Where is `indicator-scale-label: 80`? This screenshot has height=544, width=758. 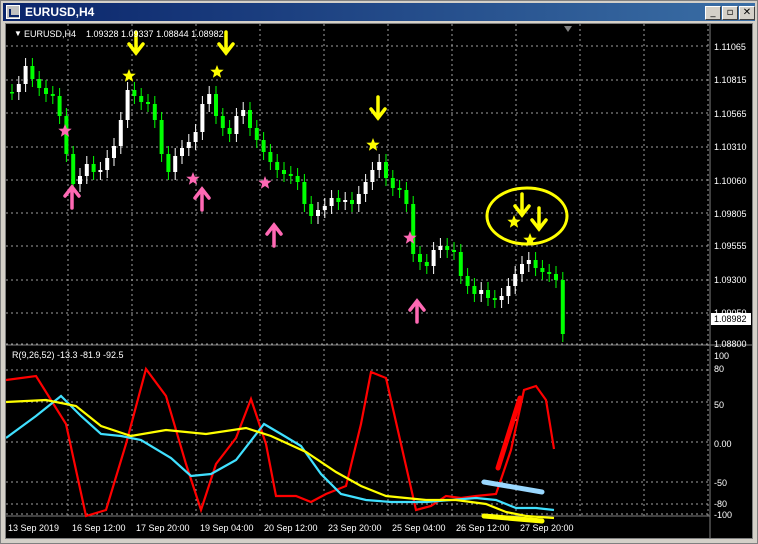
indicator-scale-label: 80 is located at coordinates (719, 369).